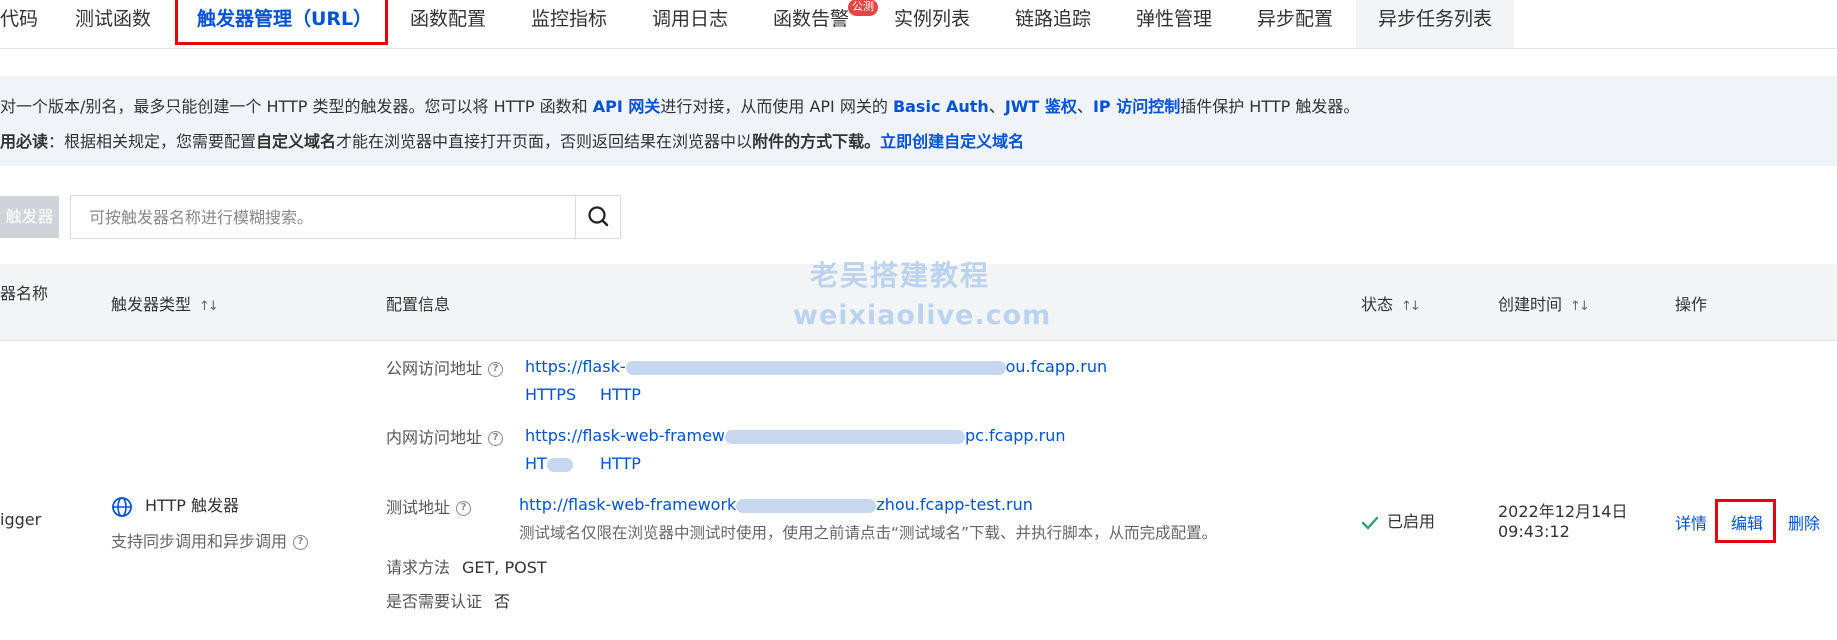 Image resolution: width=1837 pixels, height=640 pixels. What do you see at coordinates (550, 394) in the screenshot?
I see `public-https-link: HTTPS` at bounding box center [550, 394].